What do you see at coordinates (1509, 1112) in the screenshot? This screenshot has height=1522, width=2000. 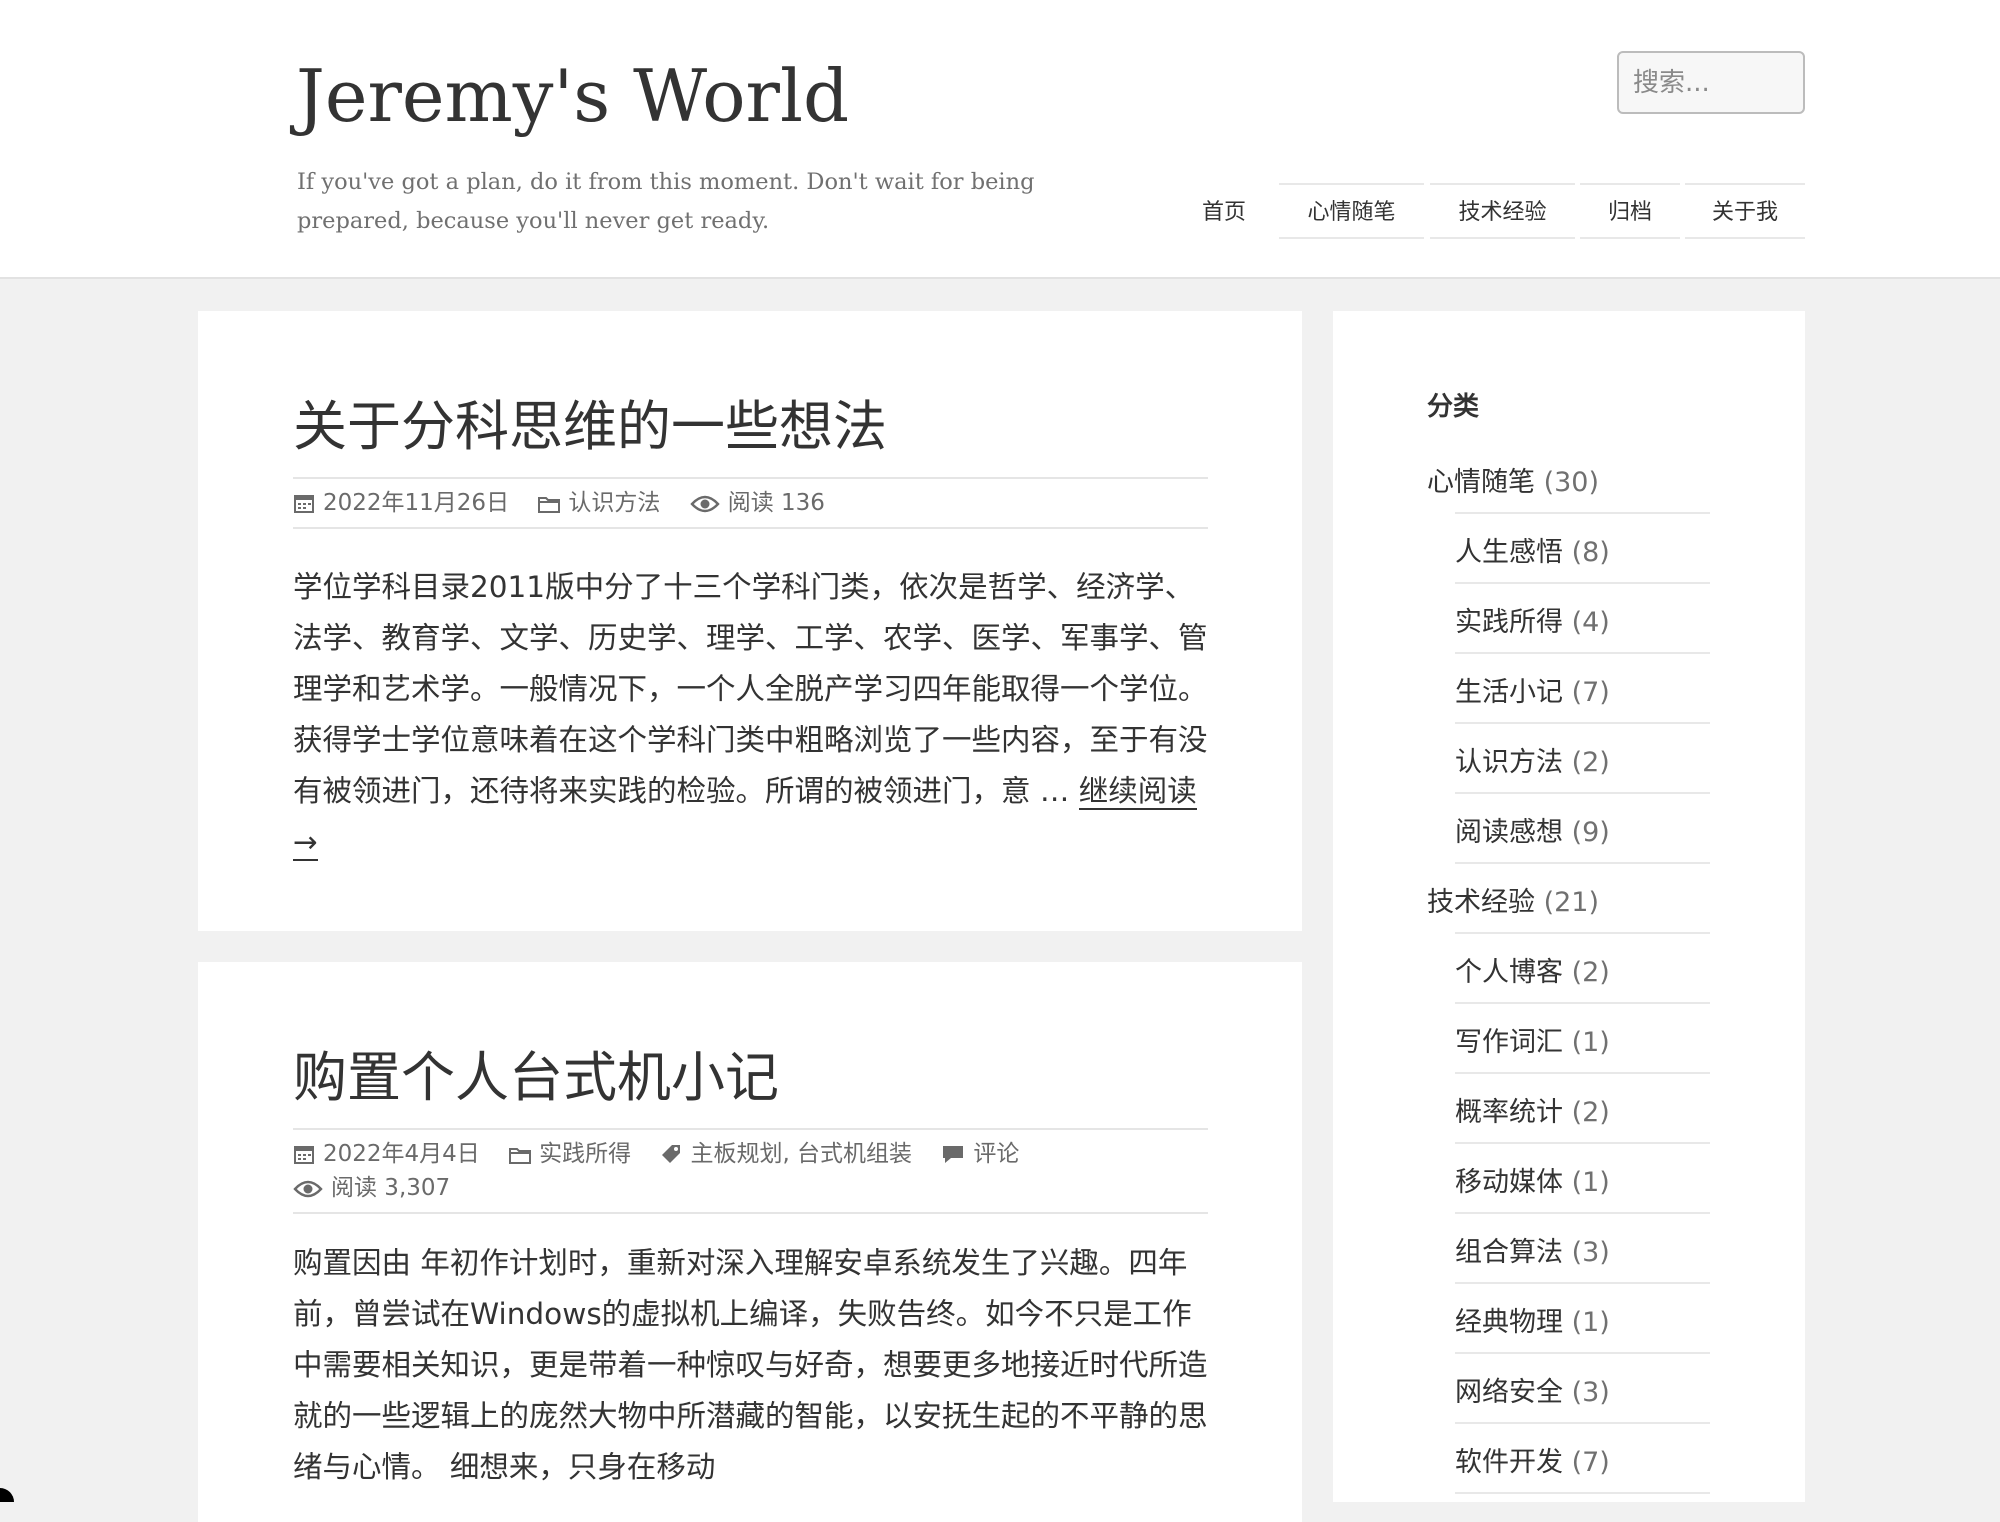 I see `category-name: 概率统计` at bounding box center [1509, 1112].